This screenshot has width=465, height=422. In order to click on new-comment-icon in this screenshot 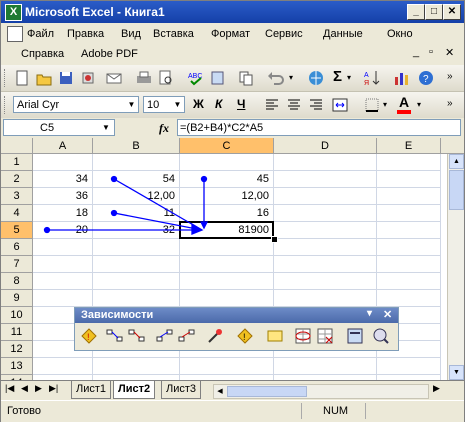, I will do `click(275, 336)`.